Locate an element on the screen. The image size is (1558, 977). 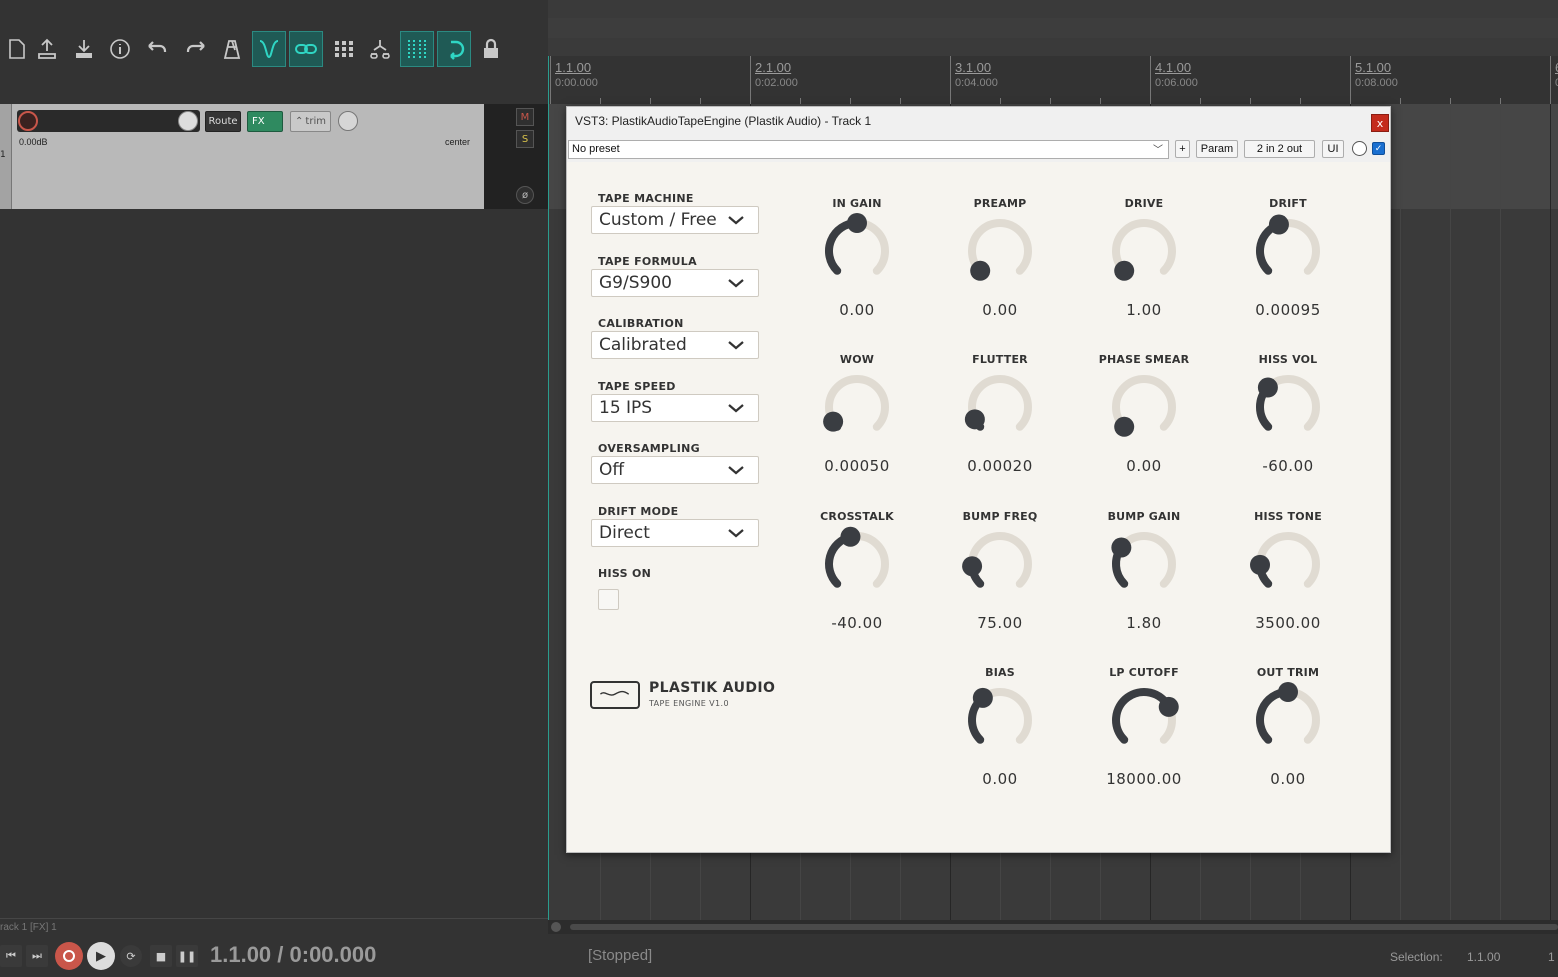
snap-grid-icon is located at coordinates (417, 49).